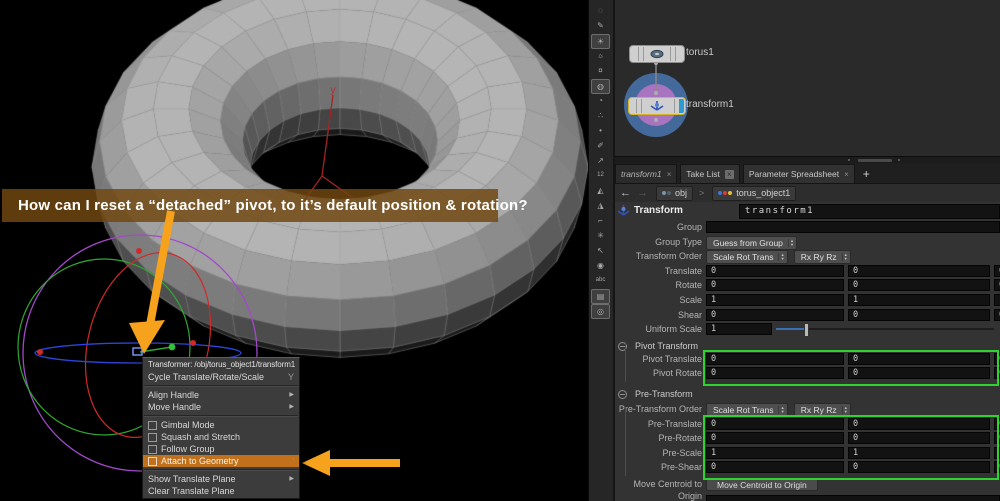  I want to click on new-tab-button: +, so click(866, 174).